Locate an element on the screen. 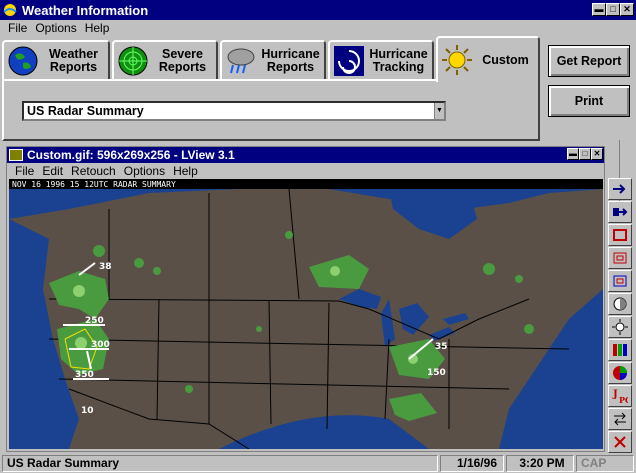  echo-label: 38 is located at coordinates (105, 267).